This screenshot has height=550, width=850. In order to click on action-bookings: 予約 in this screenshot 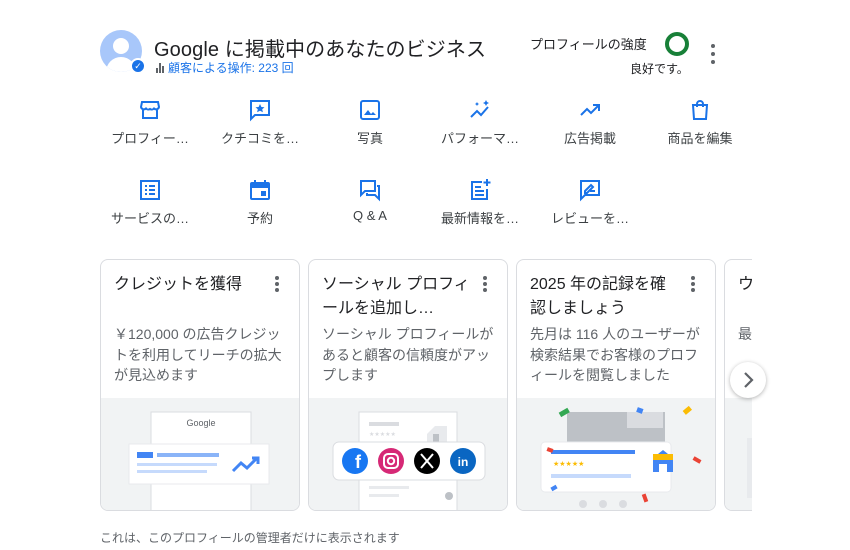, I will do `click(260, 204)`.